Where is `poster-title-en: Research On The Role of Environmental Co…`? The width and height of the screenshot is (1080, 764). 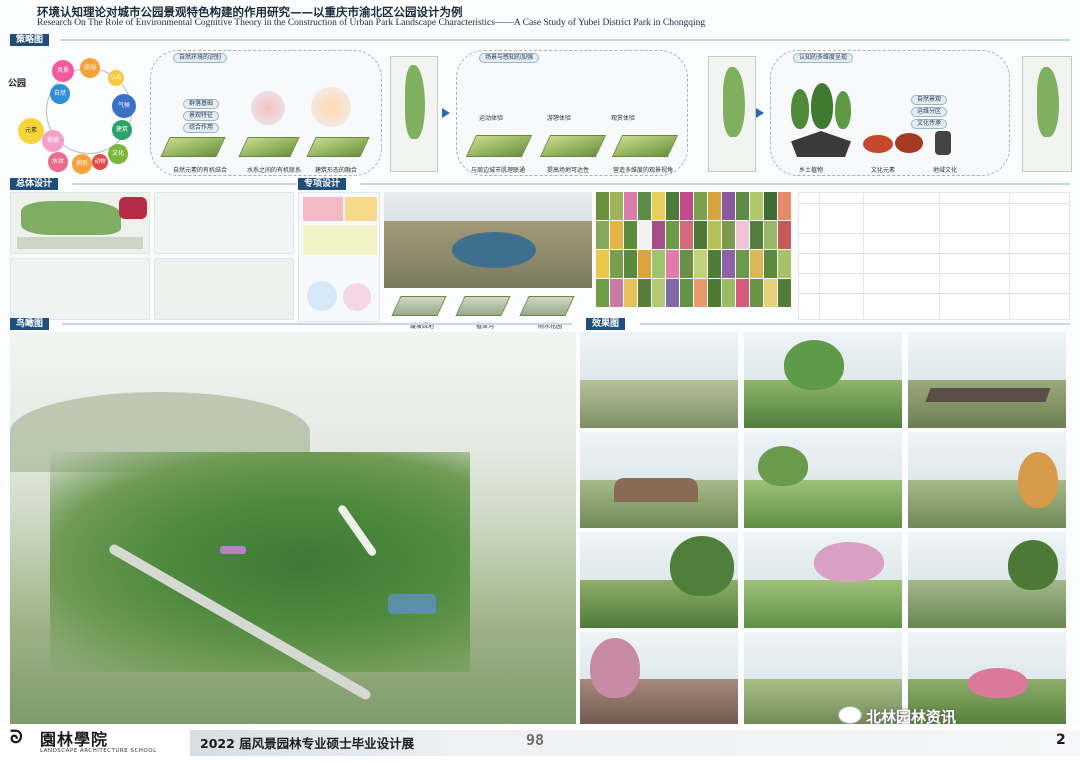
poster-title-en: Research On The Role of Environmental Co… is located at coordinates (371, 23).